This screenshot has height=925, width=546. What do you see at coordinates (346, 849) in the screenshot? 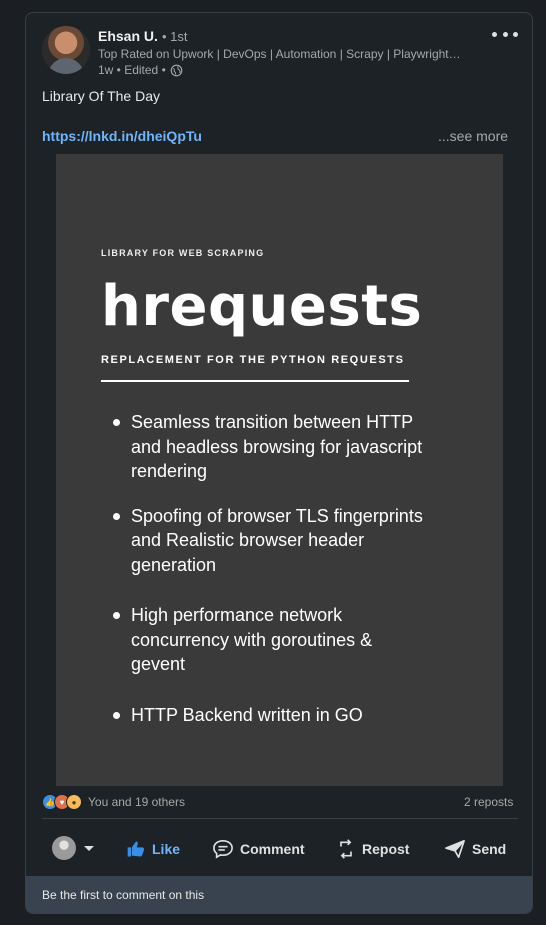
I see `repost-icon` at bounding box center [346, 849].